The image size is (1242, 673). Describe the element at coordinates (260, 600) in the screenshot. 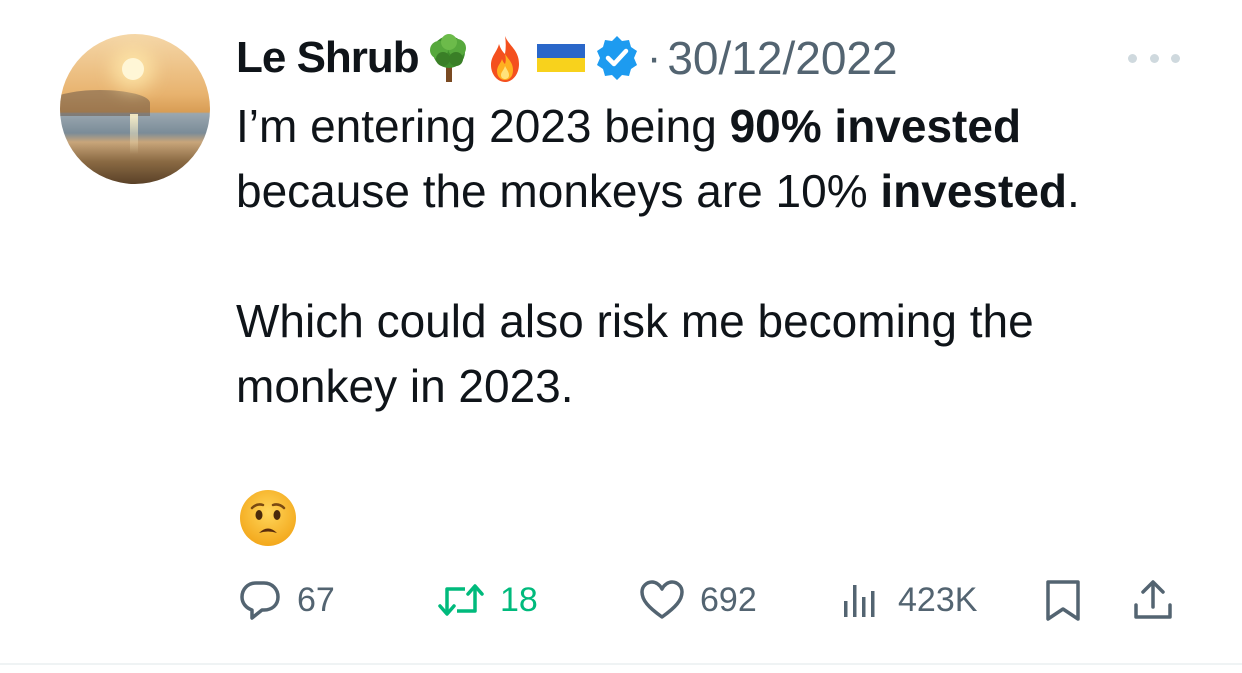

I see `reply-icon` at that location.